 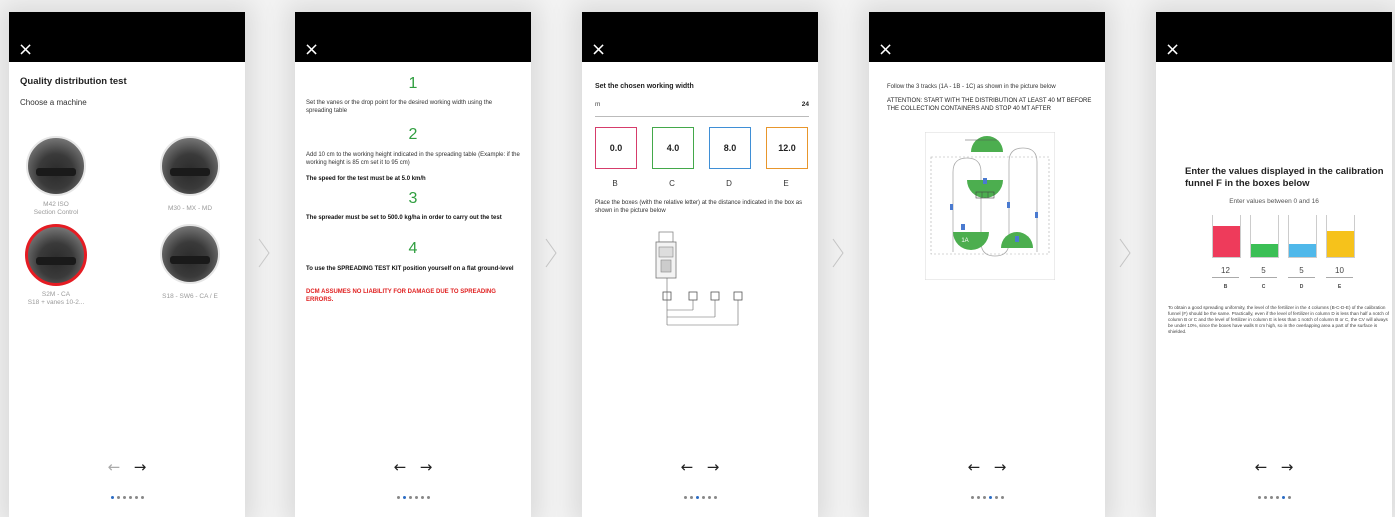 I want to click on column-value-input: 12, so click(x=1225, y=270).